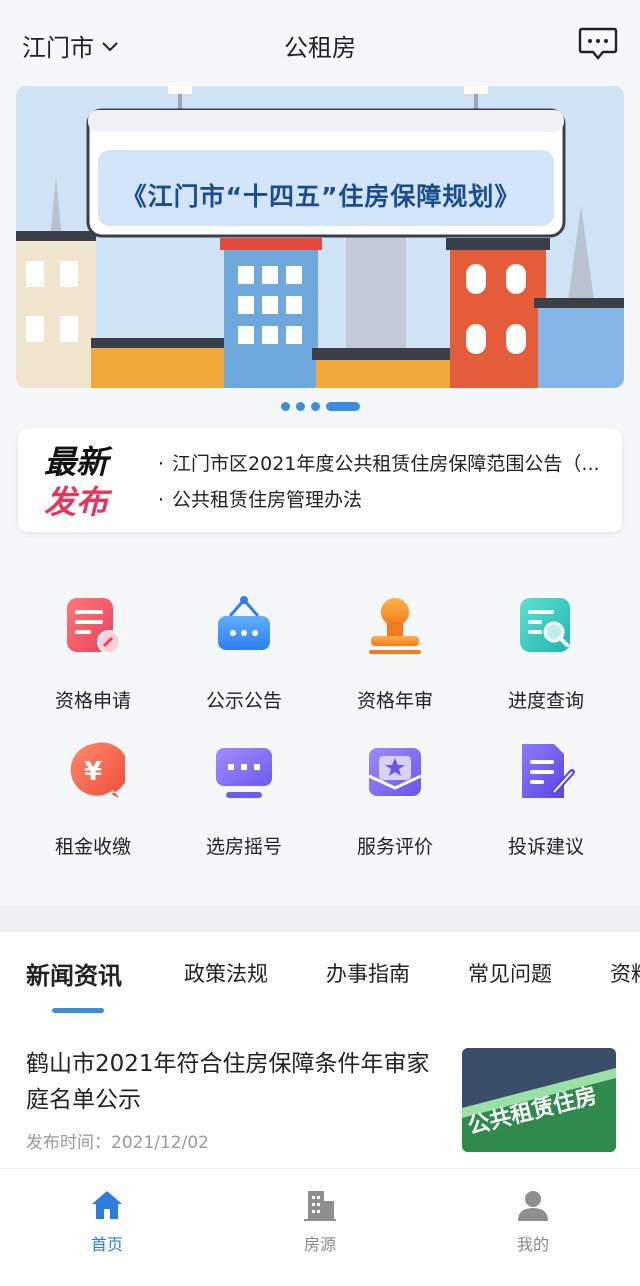 The image size is (640, 1286). Describe the element at coordinates (342, 406) in the screenshot. I see `carousel-dot-active` at that location.